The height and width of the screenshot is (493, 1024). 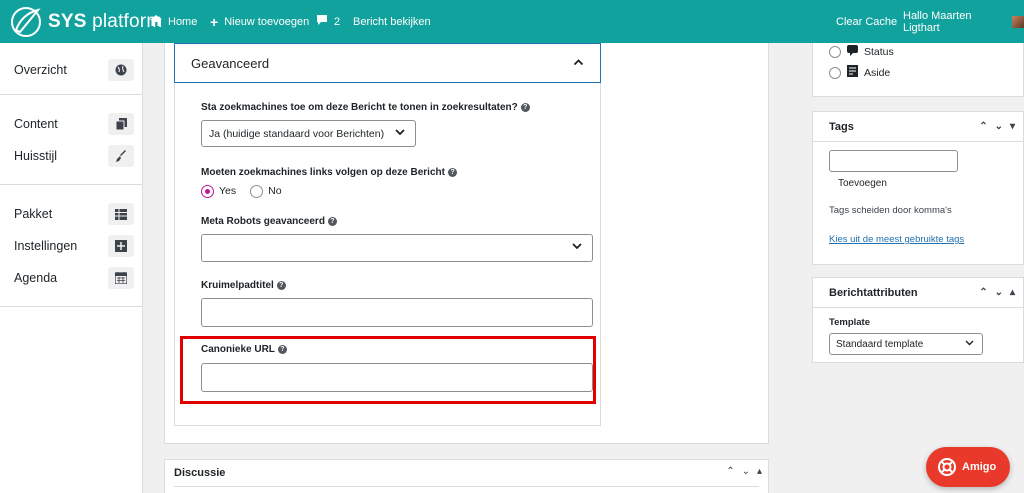 I want to click on tags-header: Tags ⌃ ⌄ ▾, so click(x=918, y=127).